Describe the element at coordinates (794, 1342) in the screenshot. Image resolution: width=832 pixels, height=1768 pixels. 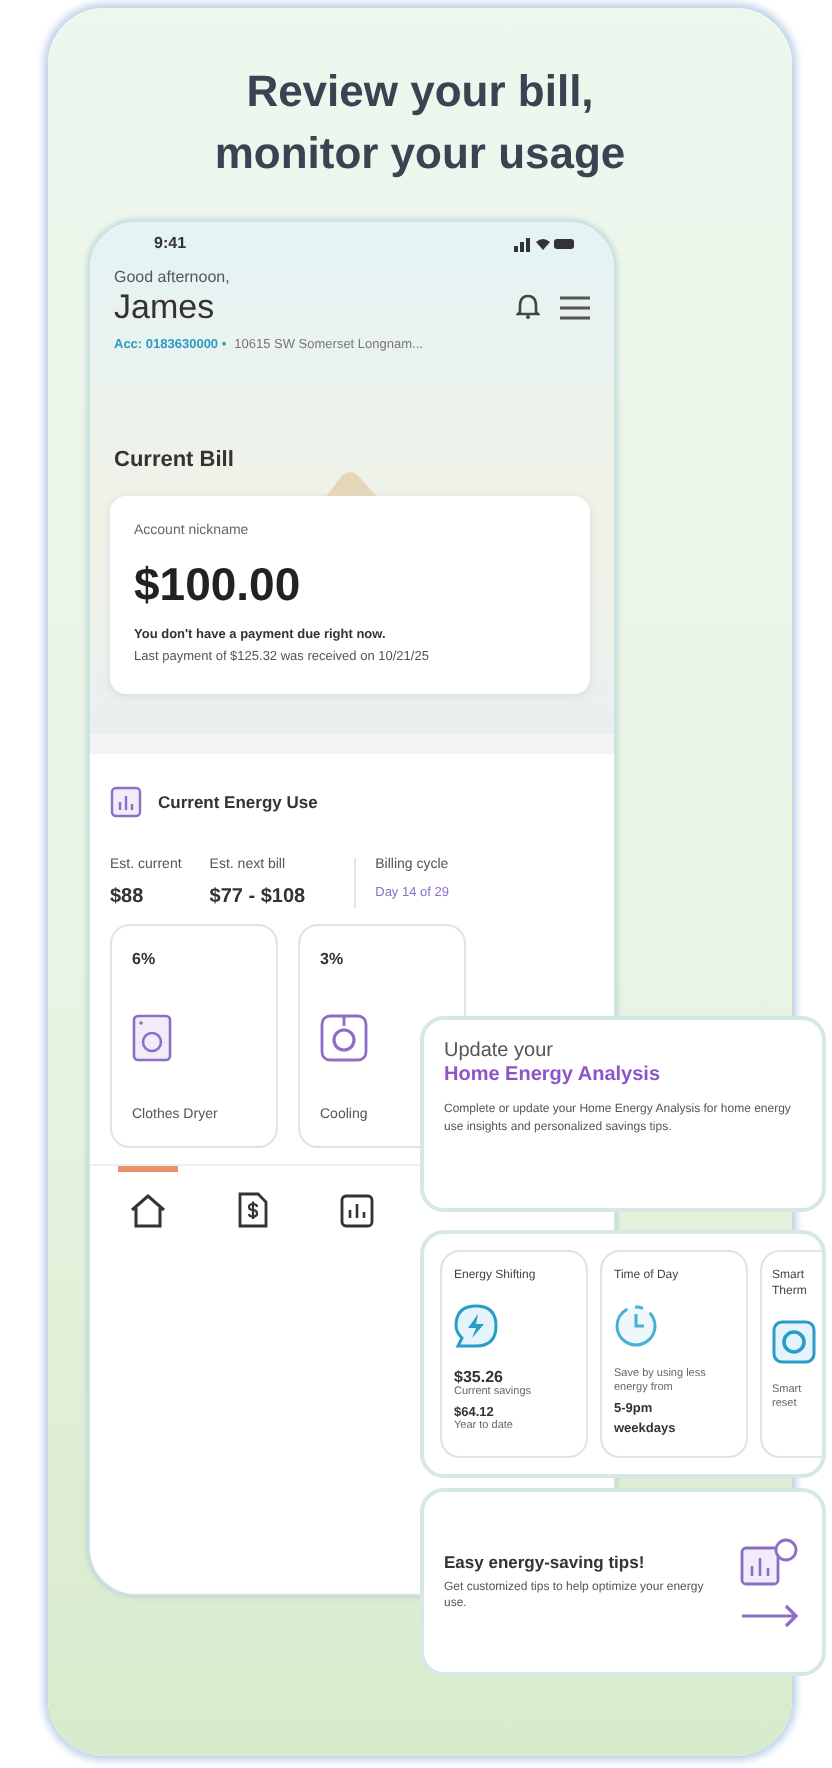
I see `thermostat-icon` at that location.